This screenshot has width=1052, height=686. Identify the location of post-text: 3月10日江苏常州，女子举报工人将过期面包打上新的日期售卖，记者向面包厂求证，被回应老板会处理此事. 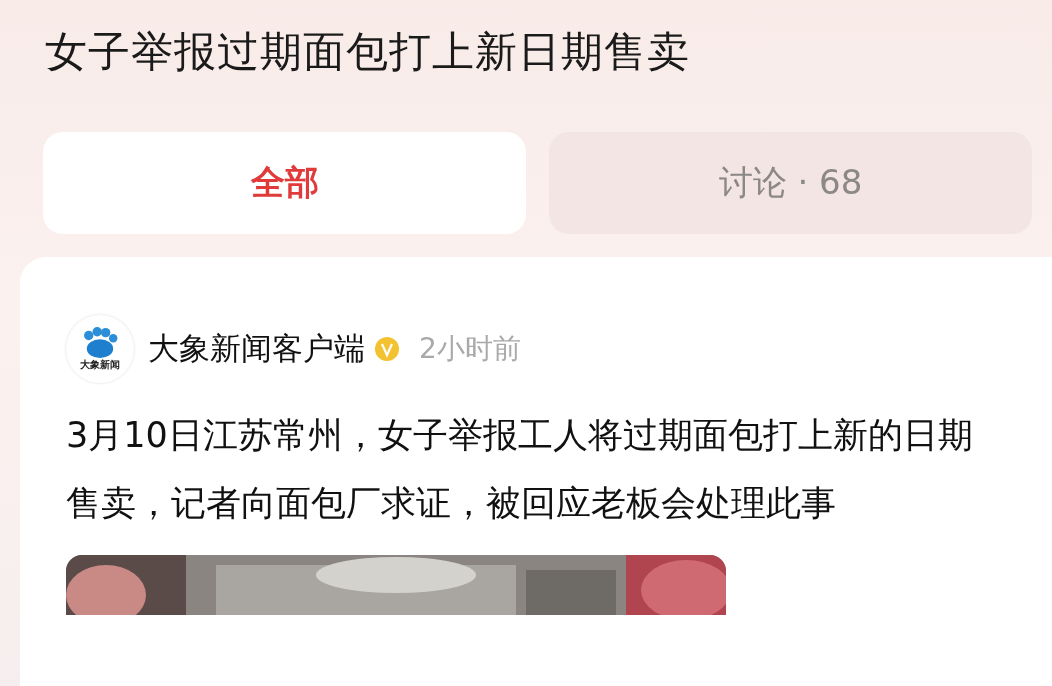
(520, 469).